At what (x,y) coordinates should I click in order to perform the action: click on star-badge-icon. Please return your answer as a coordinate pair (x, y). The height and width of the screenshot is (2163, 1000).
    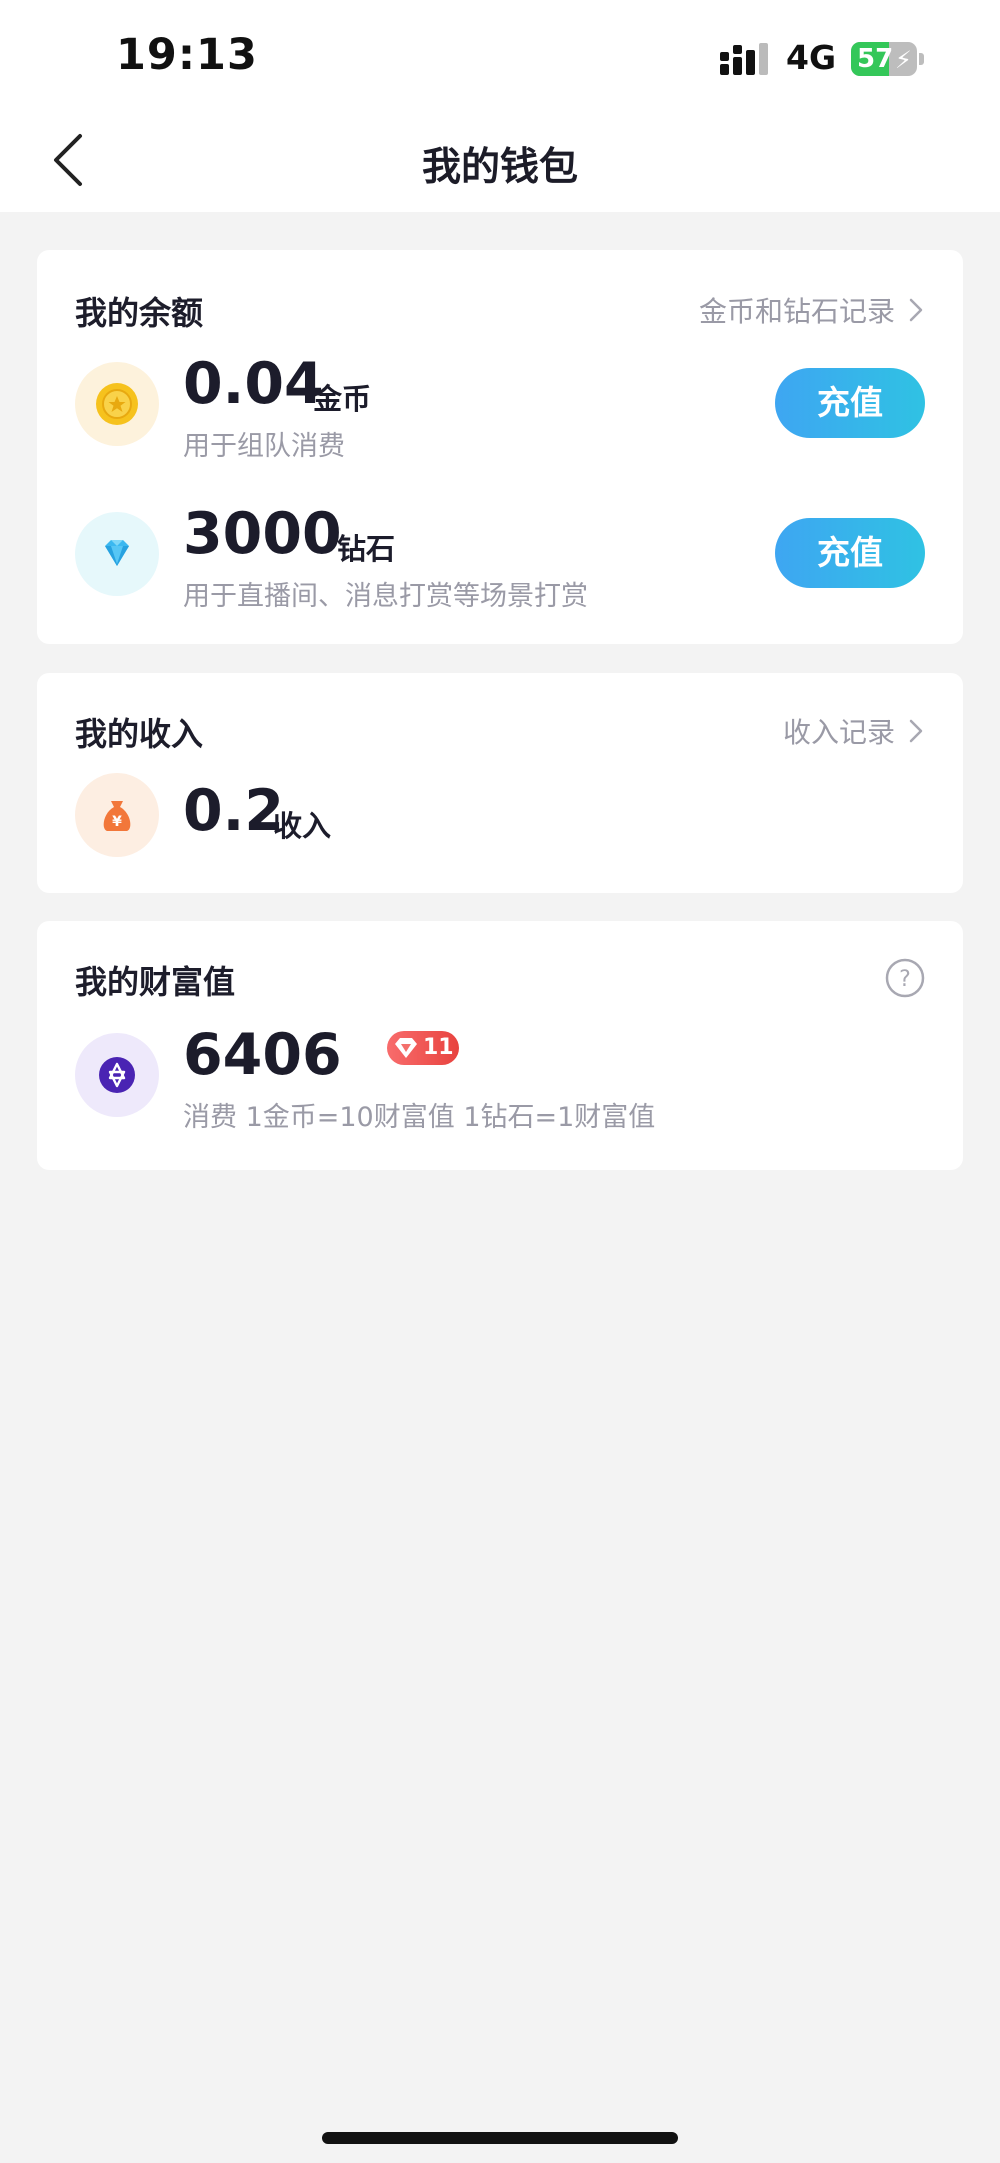
    Looking at the image, I should click on (117, 1075).